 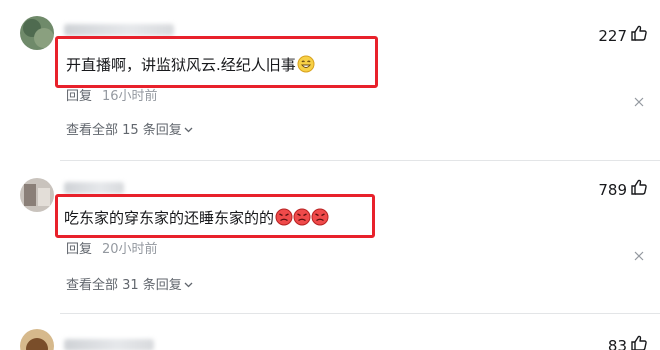 What do you see at coordinates (330, 331) in the screenshot?
I see `comment-item: 83` at bounding box center [330, 331].